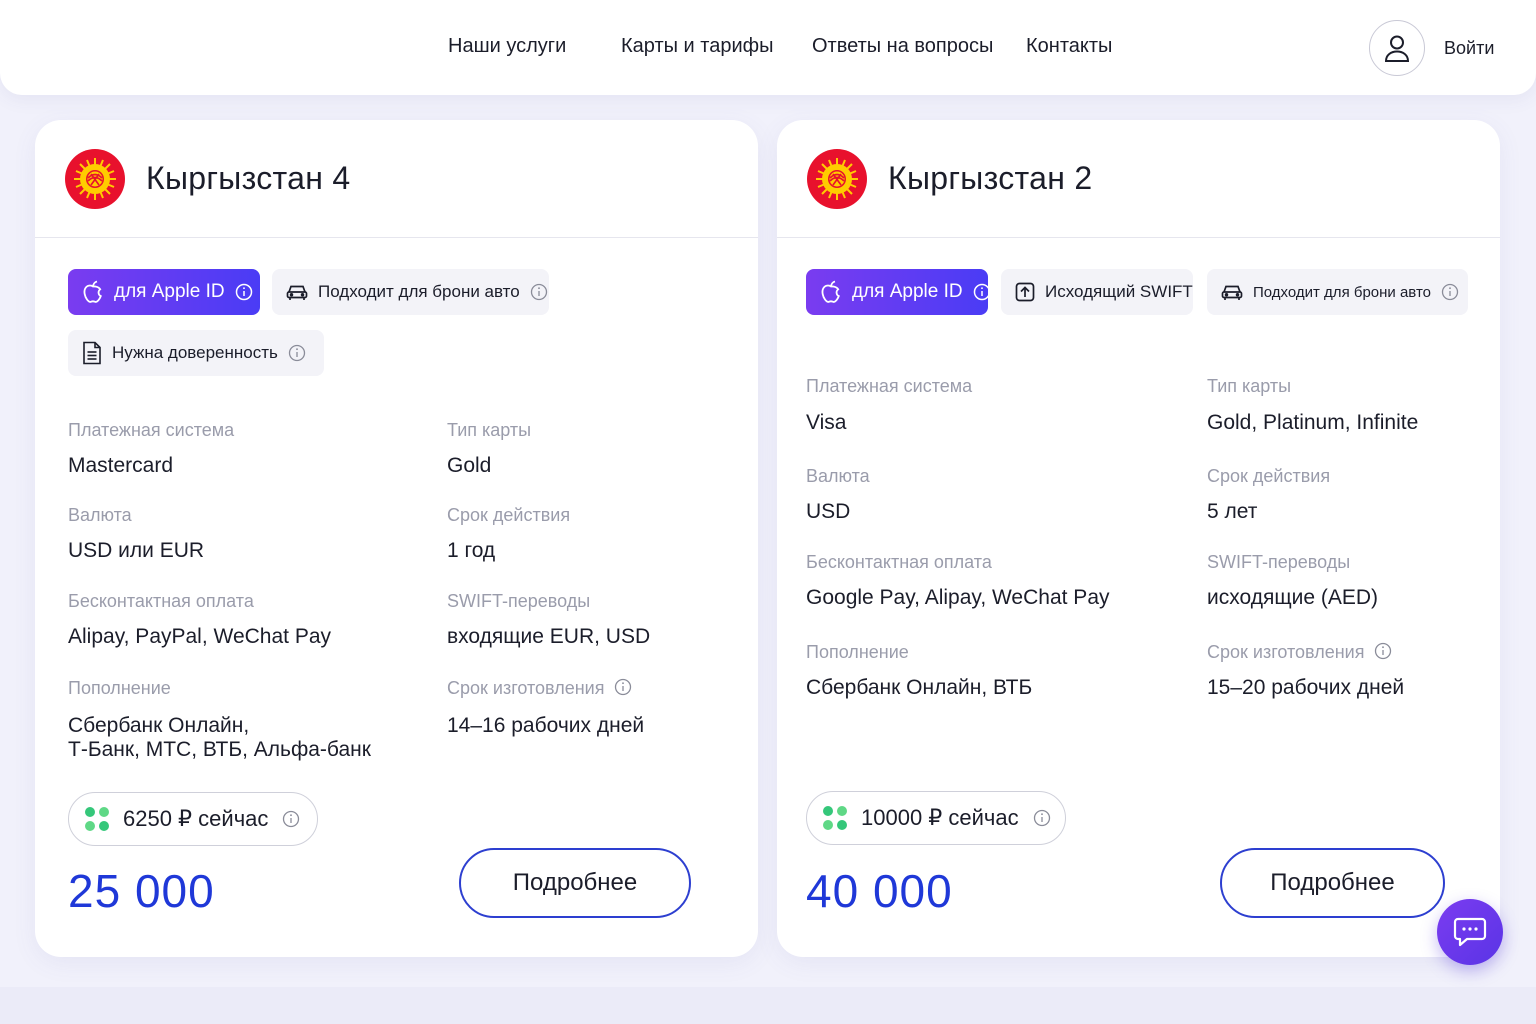  I want to click on value-production-time: 15–20 рабочих дней, so click(1306, 687).